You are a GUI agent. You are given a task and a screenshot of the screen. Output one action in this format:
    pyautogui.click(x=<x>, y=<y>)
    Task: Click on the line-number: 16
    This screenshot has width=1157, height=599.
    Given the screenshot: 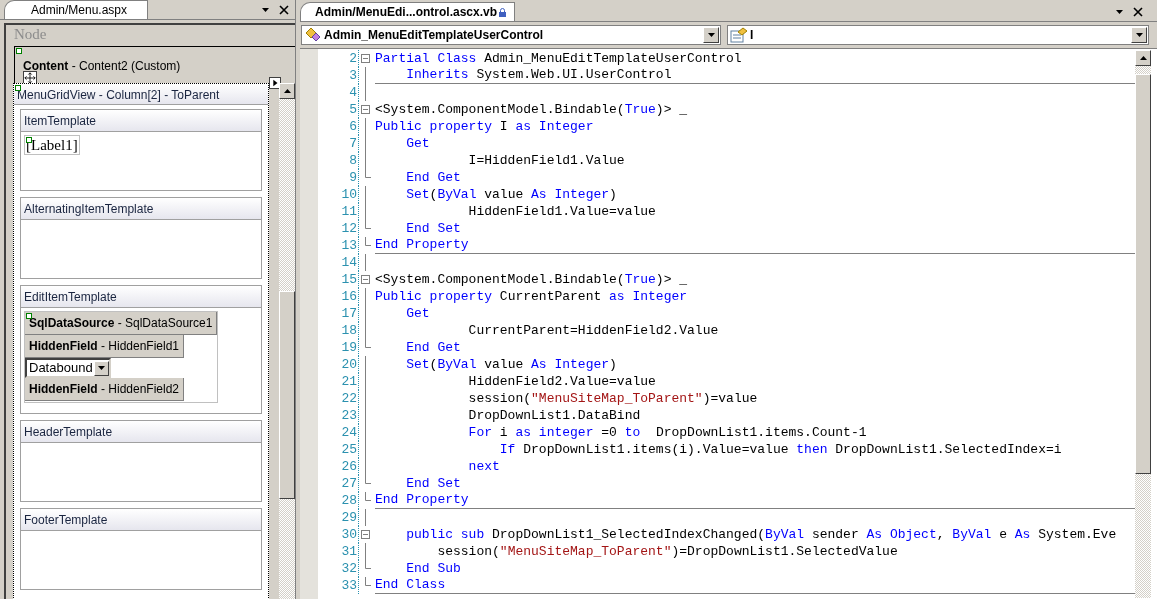 What is the action you would take?
    pyautogui.click(x=349, y=296)
    